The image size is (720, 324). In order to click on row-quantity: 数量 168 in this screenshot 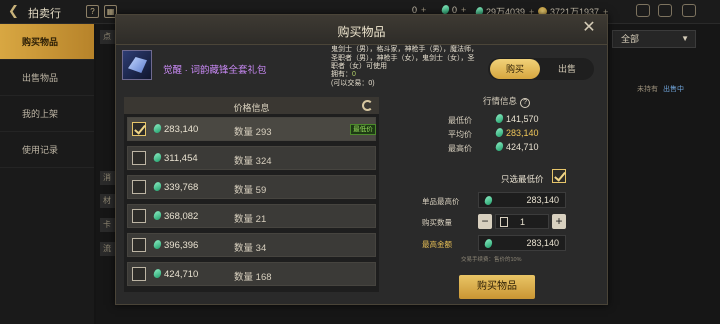, I will do `click(253, 277)`.